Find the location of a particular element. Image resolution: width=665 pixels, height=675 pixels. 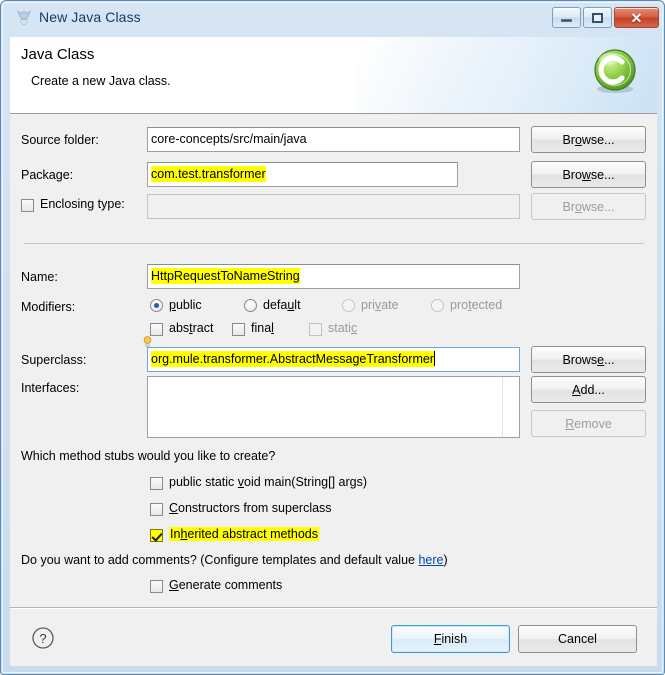

page-subtitle: Create a new Java class. is located at coordinates (101, 81).